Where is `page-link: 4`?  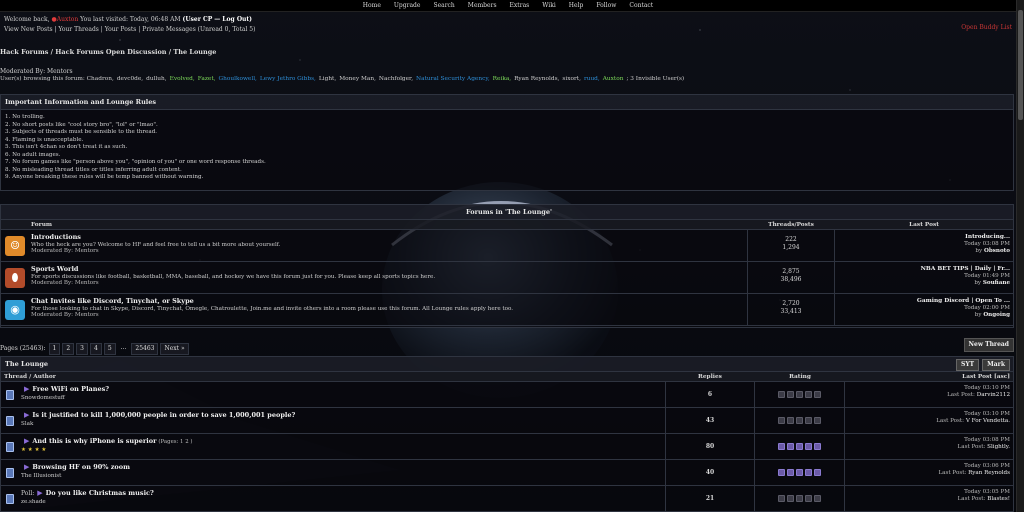
page-link: 4 is located at coordinates (96, 349).